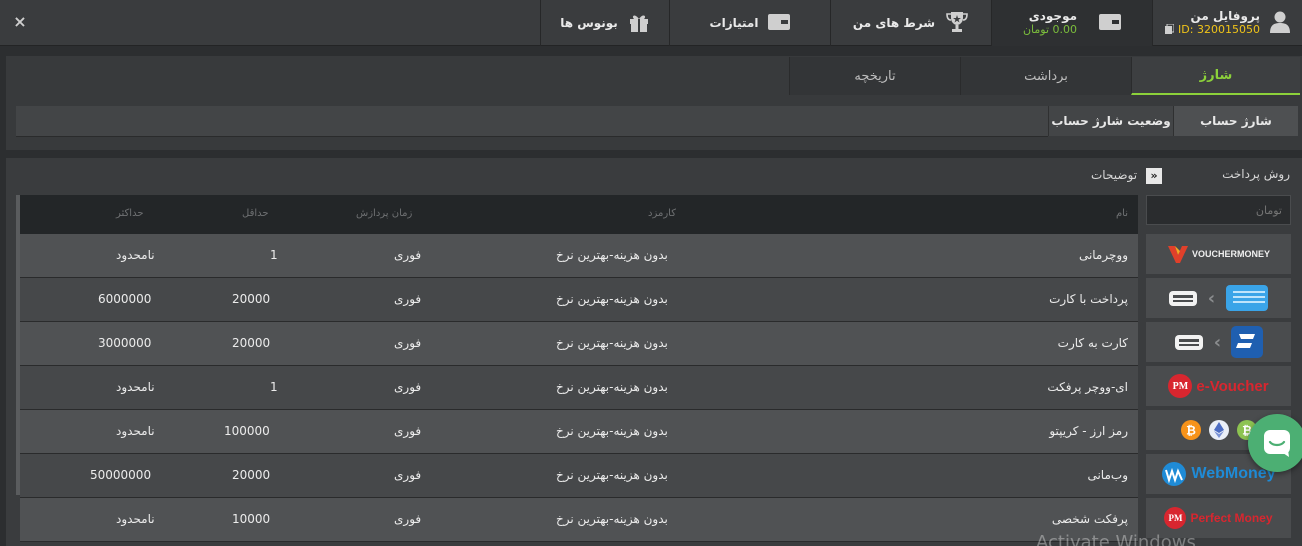 The width and height of the screenshot is (1302, 546). I want to click on header-name: نام, so click(1121, 213).